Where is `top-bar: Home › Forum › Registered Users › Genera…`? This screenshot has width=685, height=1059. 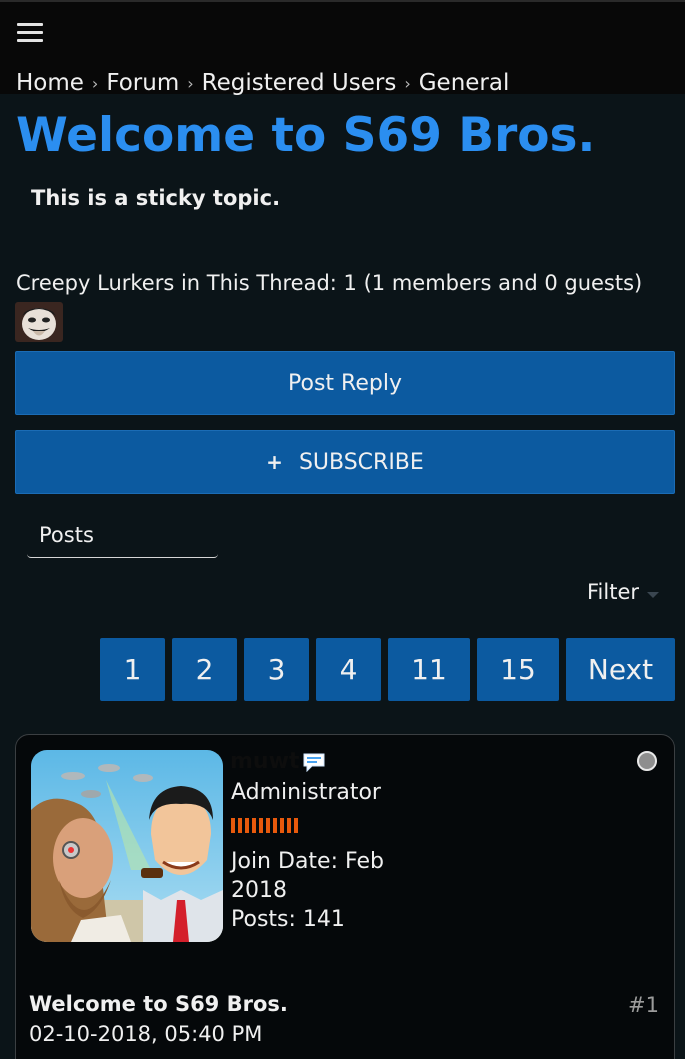 top-bar: Home › Forum › Registered Users › Genera… is located at coordinates (342, 48).